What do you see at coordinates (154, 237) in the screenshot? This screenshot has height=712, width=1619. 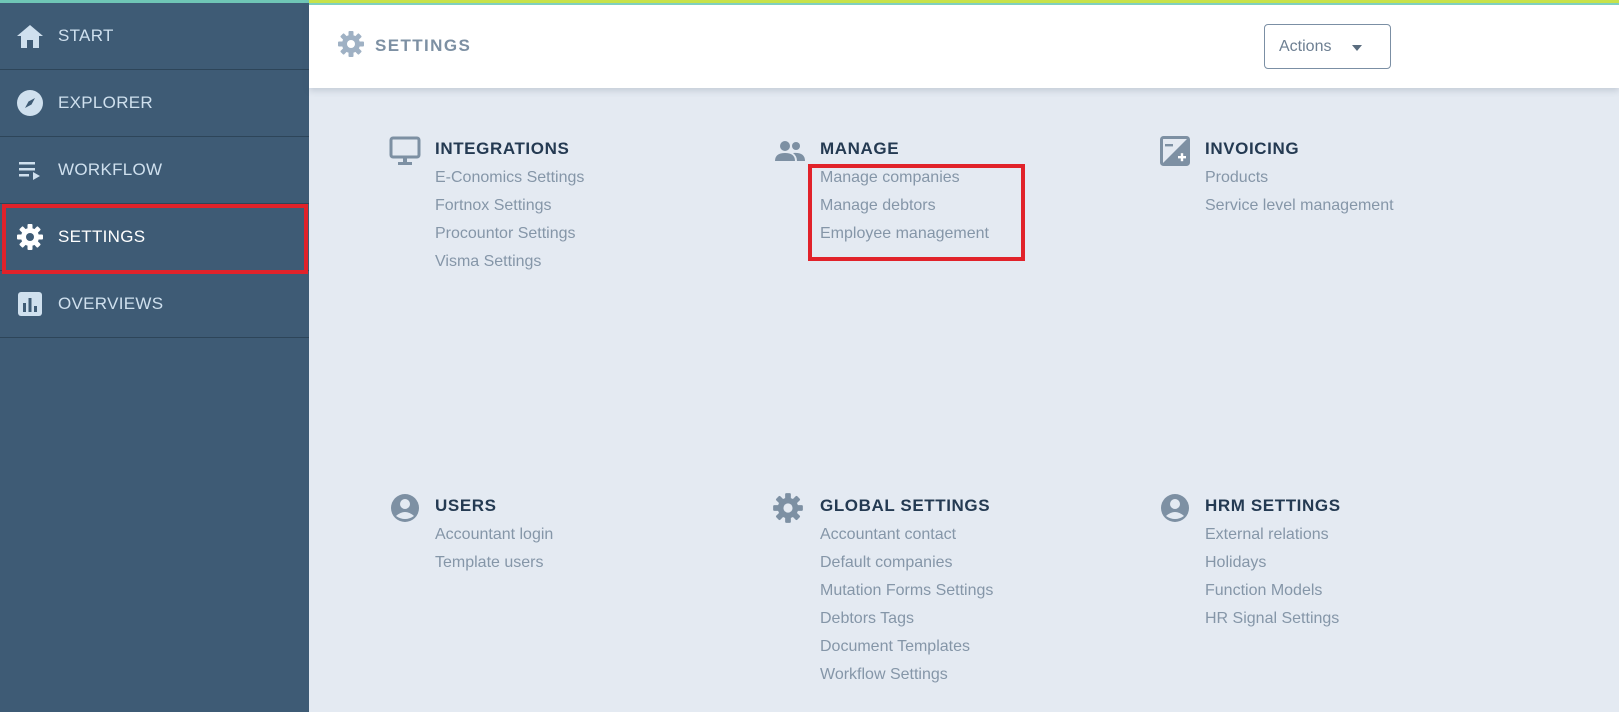 I see `sidebar-item-settings: SETTINGS` at bounding box center [154, 237].